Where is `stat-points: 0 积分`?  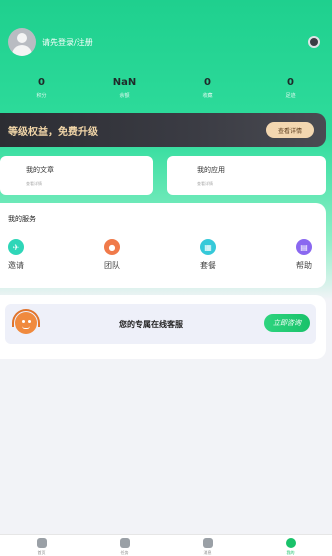
stat-points: 0 积分 is located at coordinates (41, 88).